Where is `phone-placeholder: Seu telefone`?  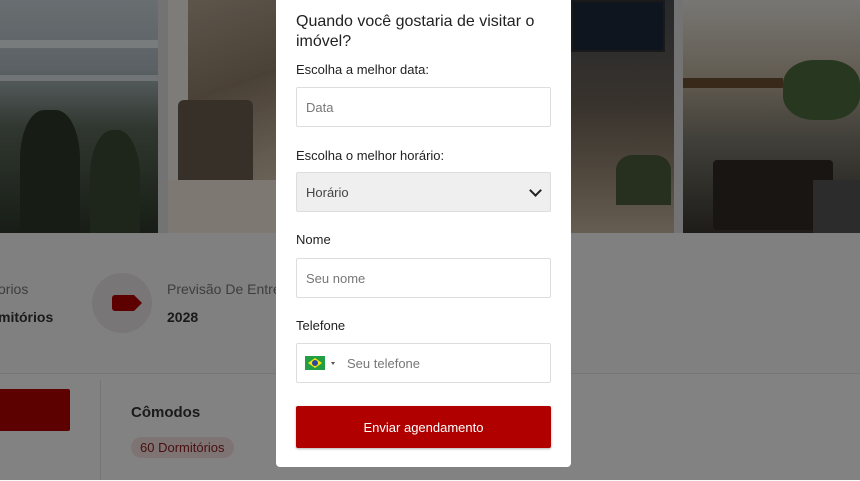
phone-placeholder: Seu telefone is located at coordinates (384, 363).